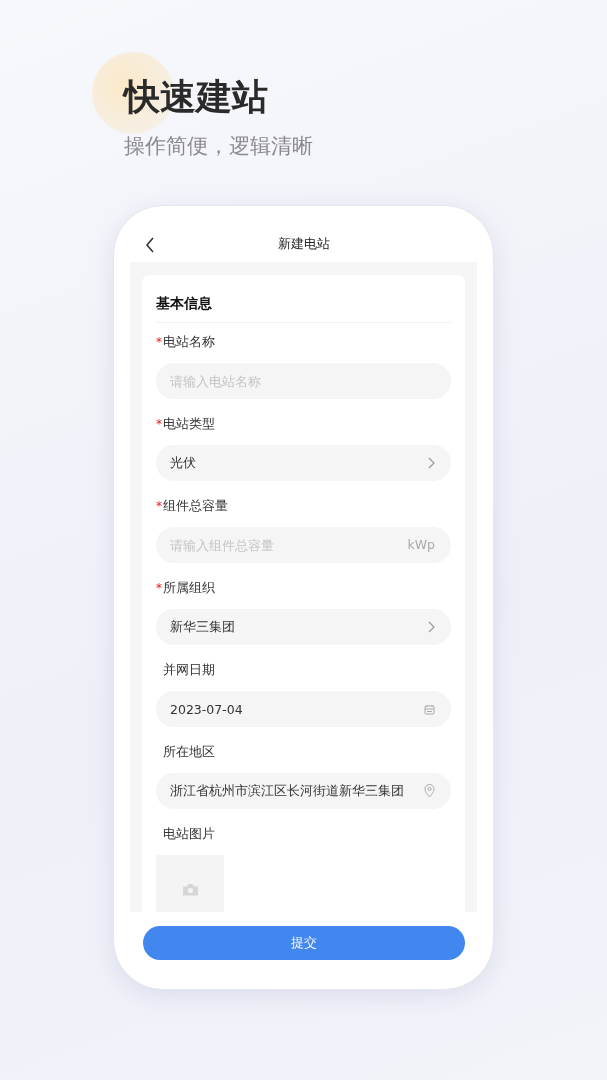 This screenshot has width=607, height=1080. Describe the element at coordinates (421, 545) in the screenshot. I see `unit-label: kWp` at that location.